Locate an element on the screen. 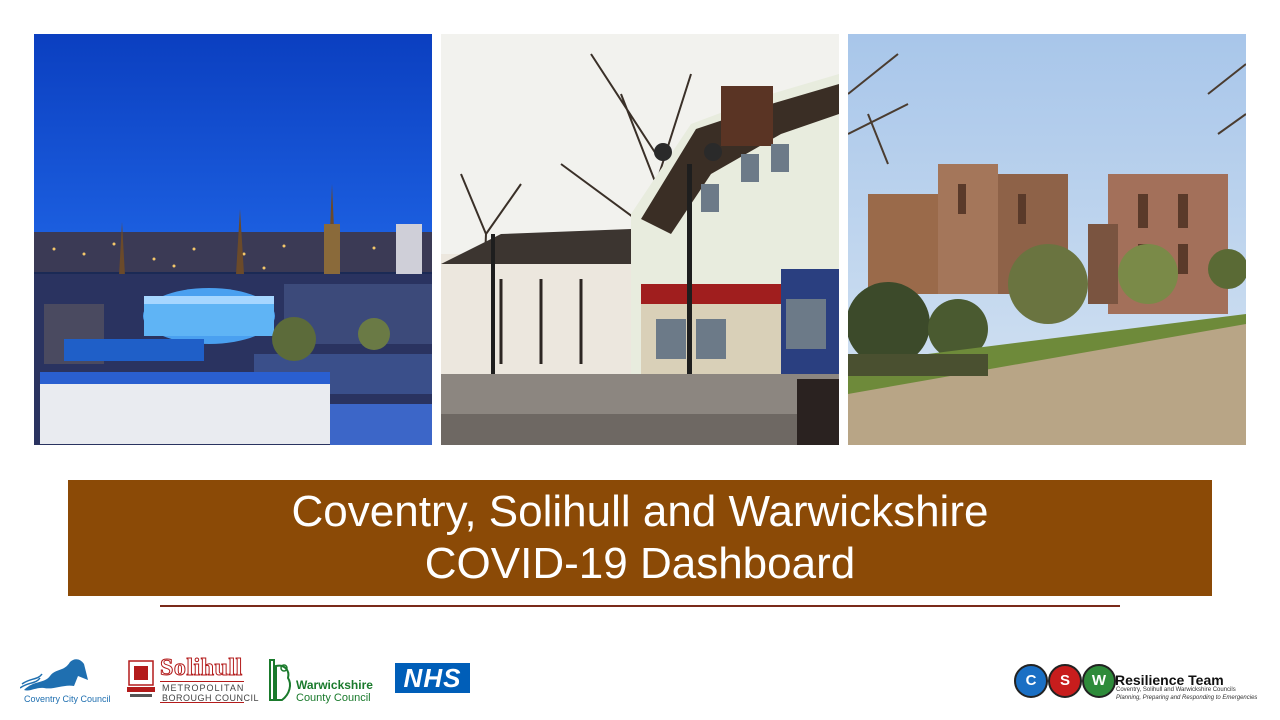 This screenshot has width=1280, height=720. elephant-horse-icon is located at coordinates (53, 675).